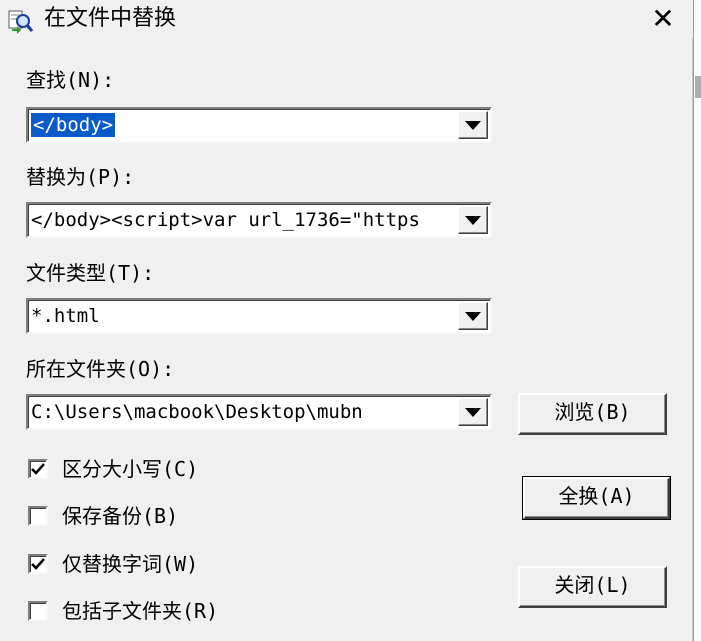  Describe the element at coordinates (698, 87) in the screenshot. I see `background-window-text` at that location.